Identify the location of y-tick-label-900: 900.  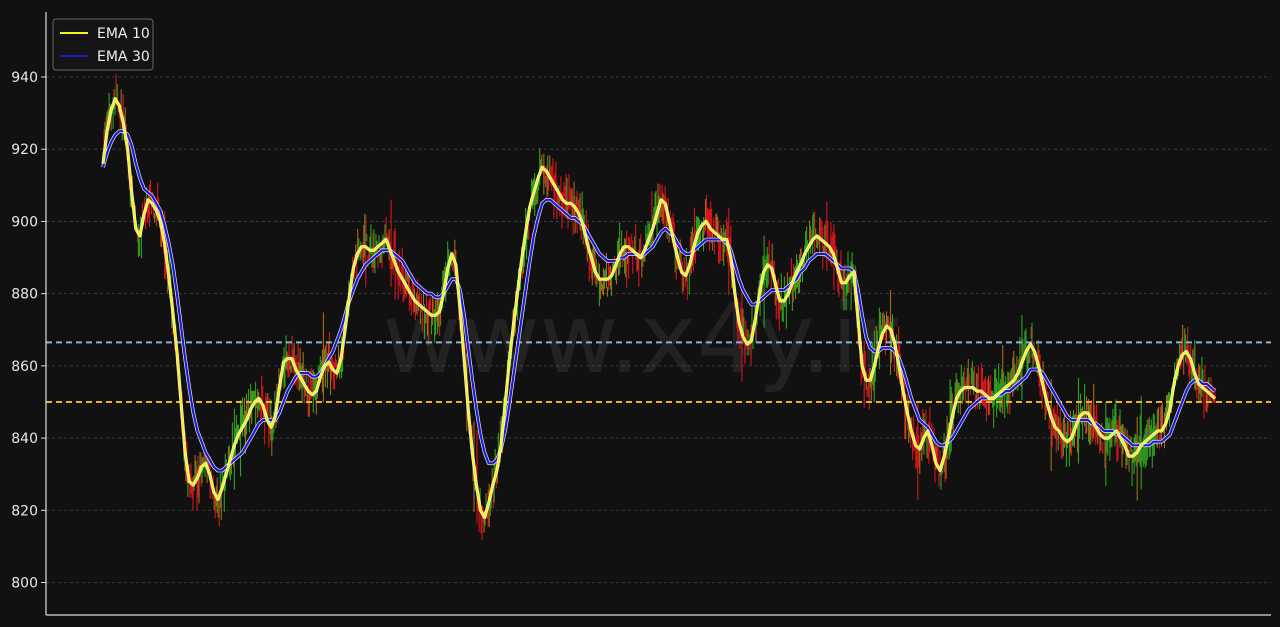
(24, 222).